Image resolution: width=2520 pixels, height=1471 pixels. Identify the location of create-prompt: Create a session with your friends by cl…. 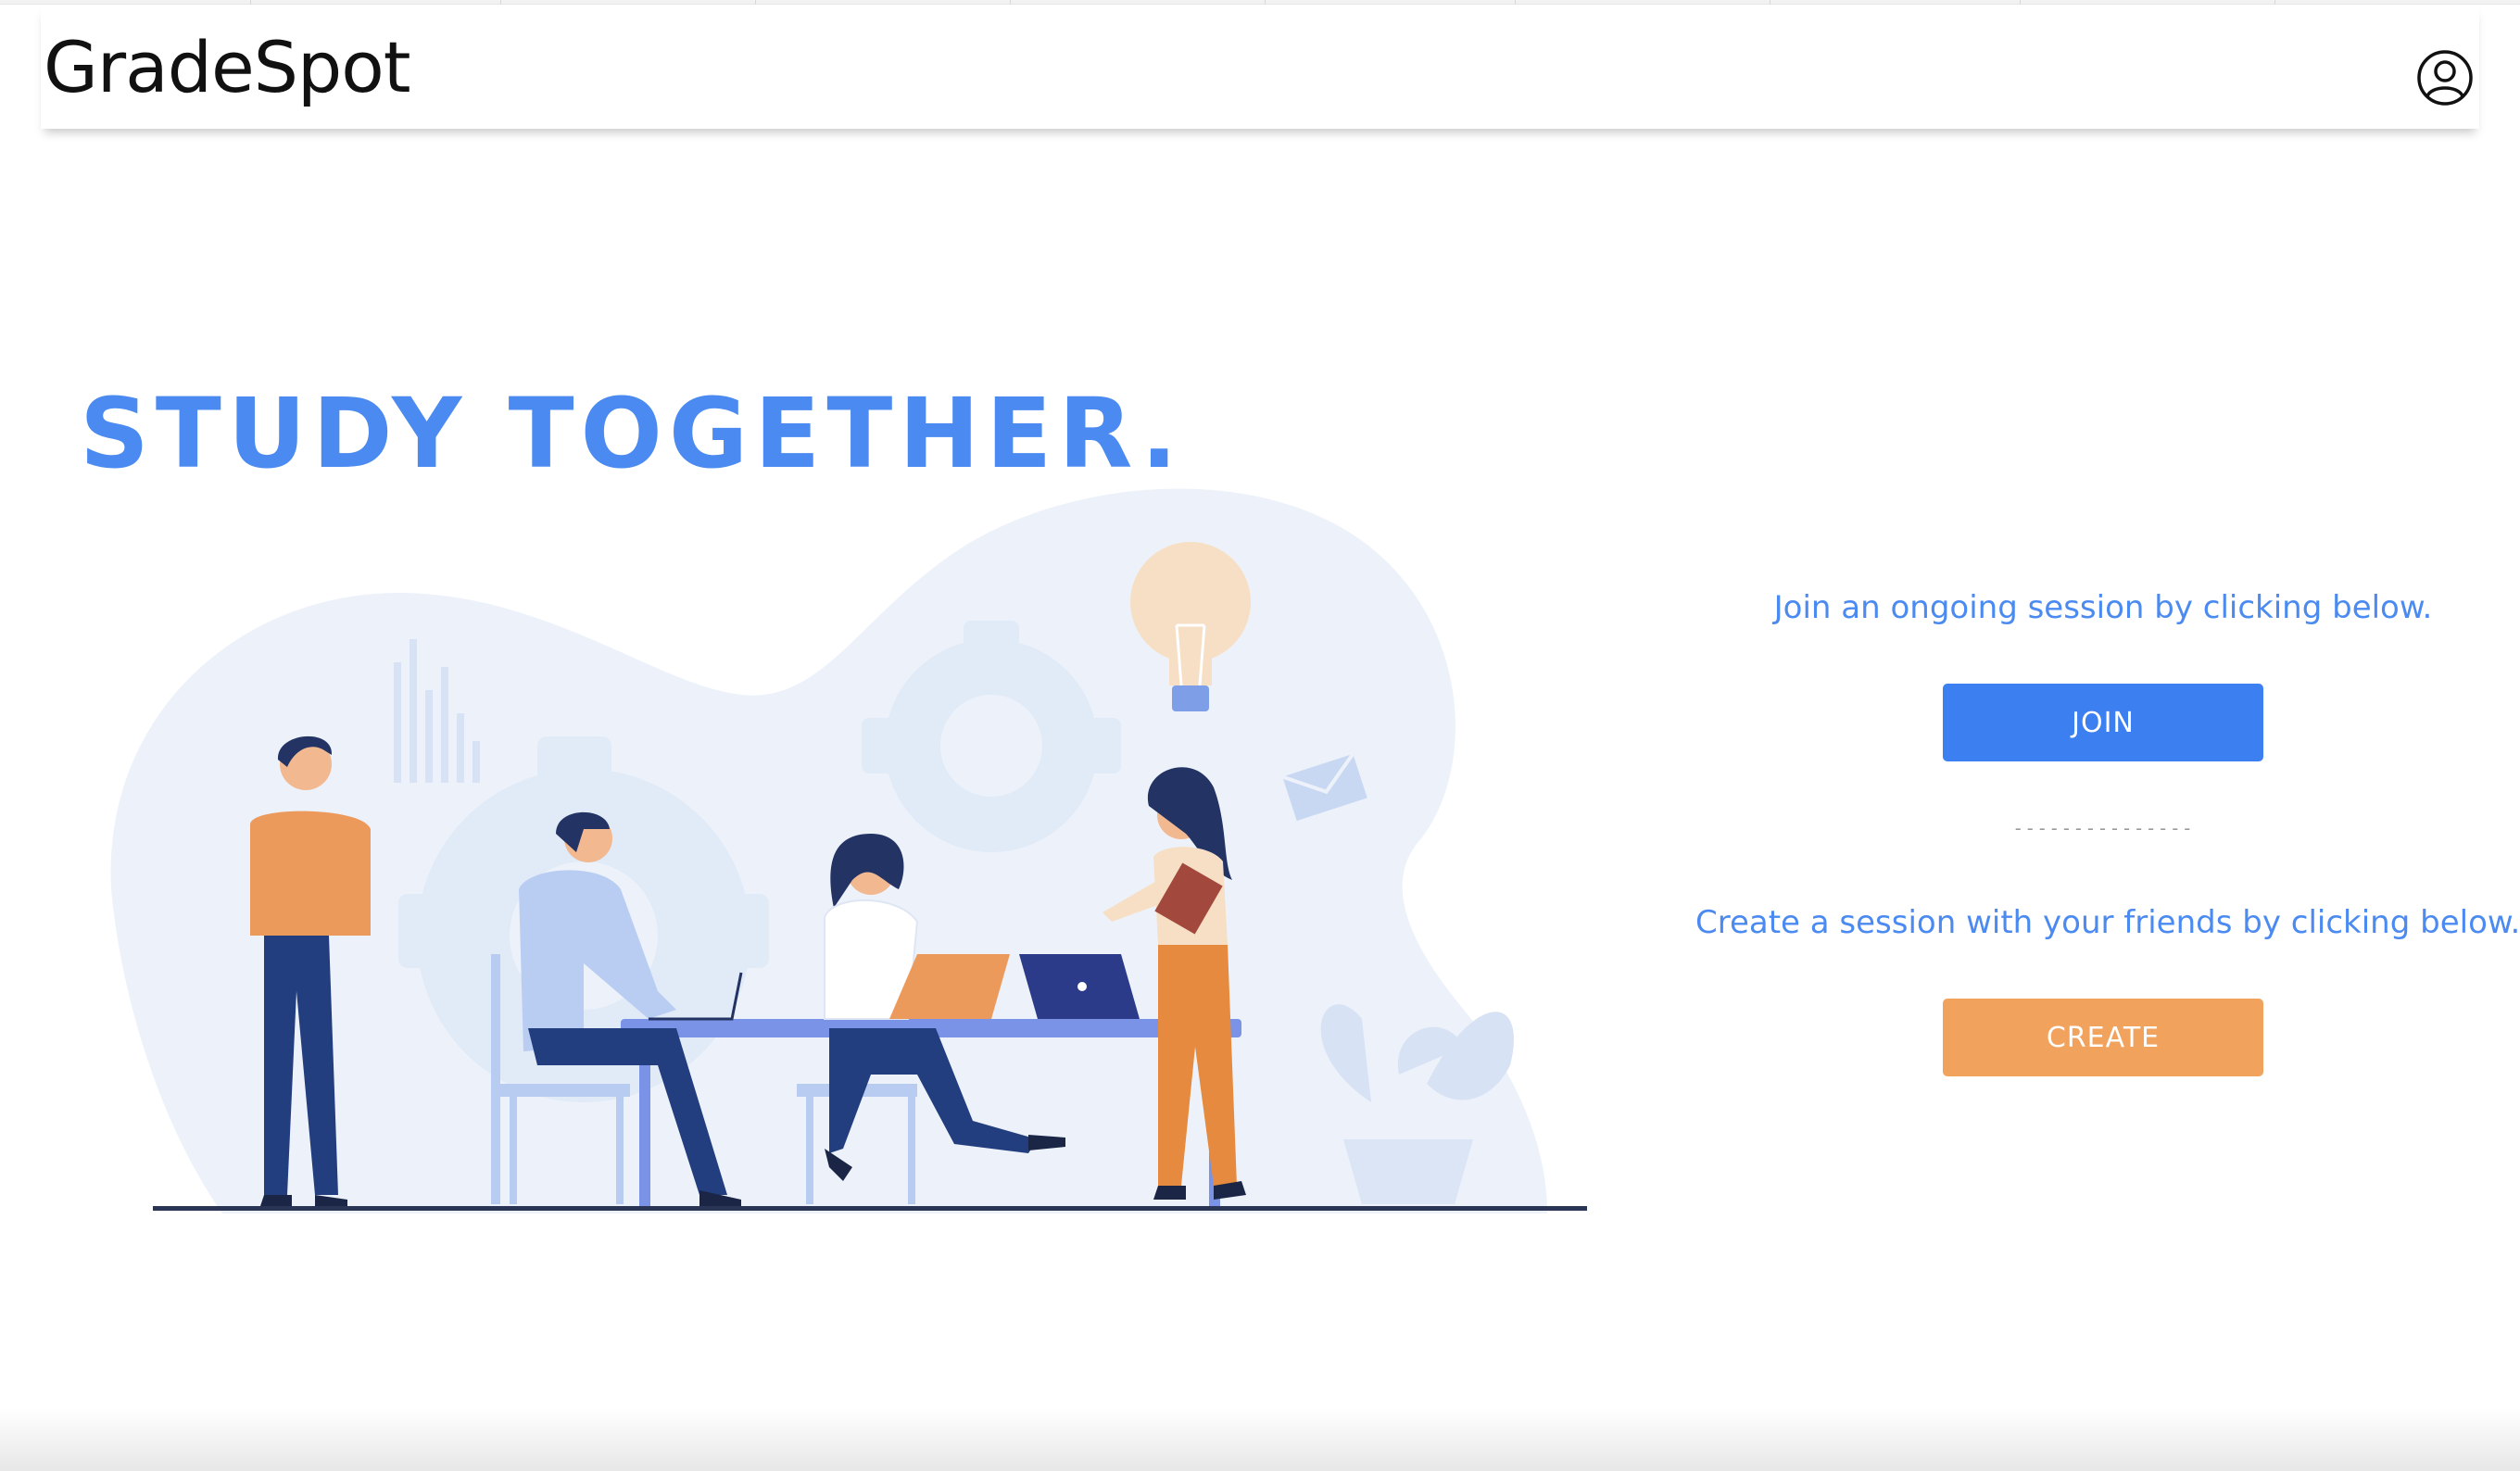
(2107, 922).